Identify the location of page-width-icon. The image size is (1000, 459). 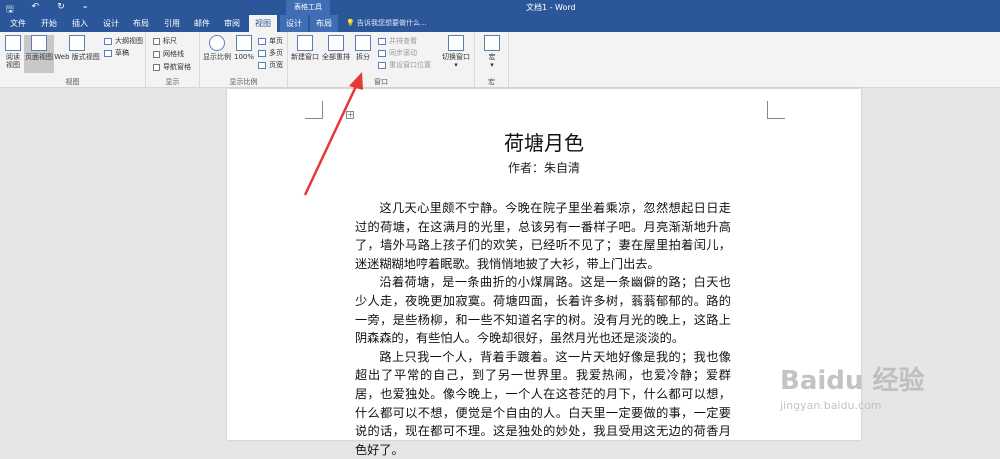
(262, 65).